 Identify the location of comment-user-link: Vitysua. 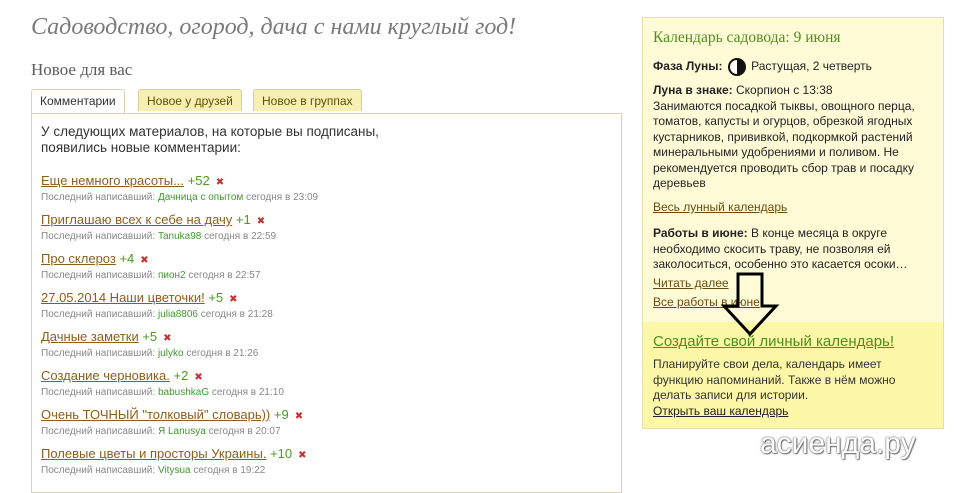
(174, 470).